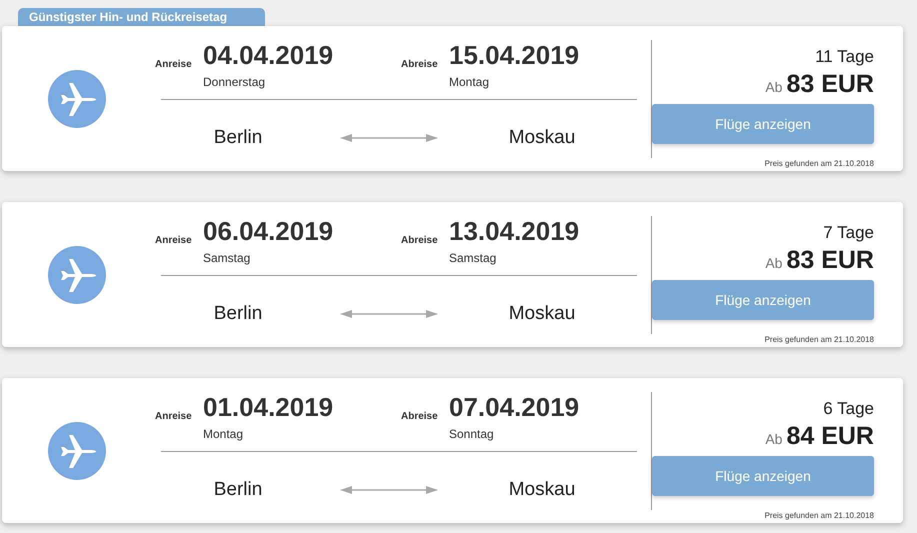 Image resolution: width=917 pixels, height=533 pixels. I want to click on price-text: 84 EUR, so click(830, 436).